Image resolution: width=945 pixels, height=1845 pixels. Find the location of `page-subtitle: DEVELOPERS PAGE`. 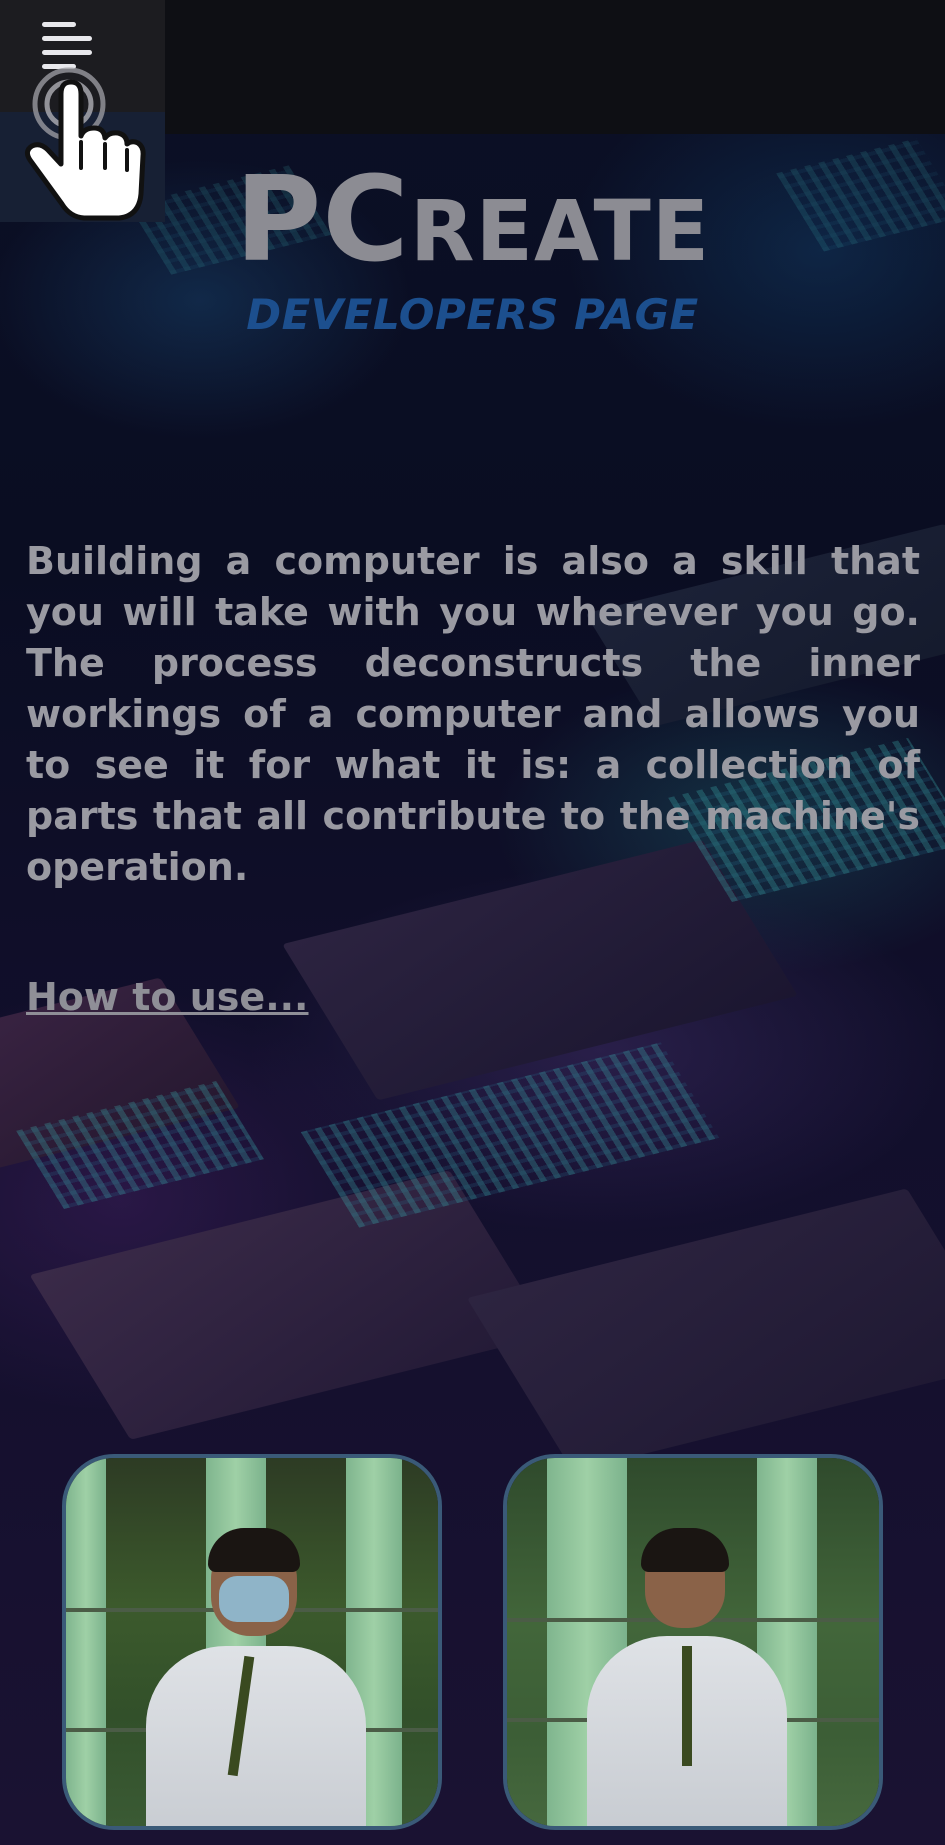

page-subtitle: DEVELOPERS PAGE is located at coordinates (472, 314).